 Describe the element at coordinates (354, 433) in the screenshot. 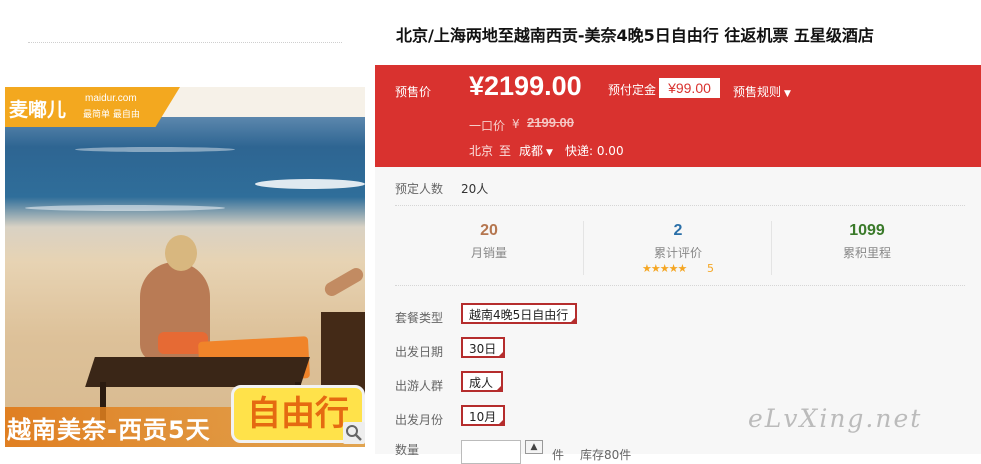

I see `magnifier-icon` at that location.